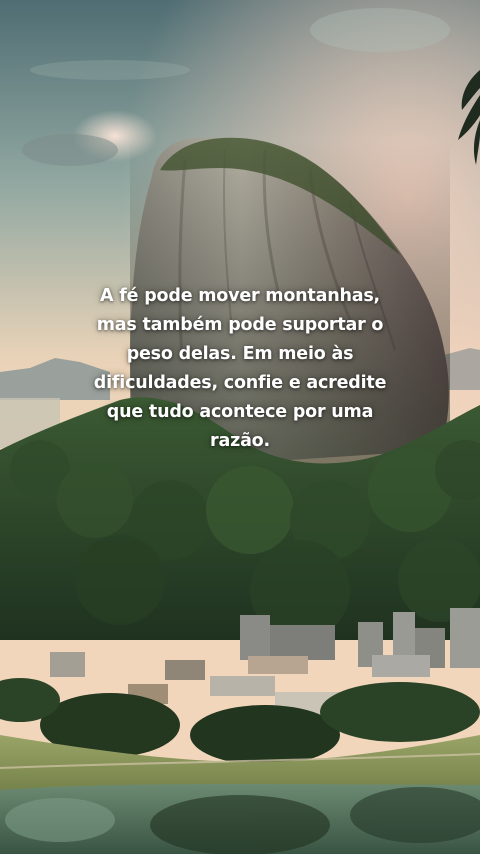  Describe the element at coordinates (240, 354) in the screenshot. I see `quote-line: peso delas. Em meio às` at that location.